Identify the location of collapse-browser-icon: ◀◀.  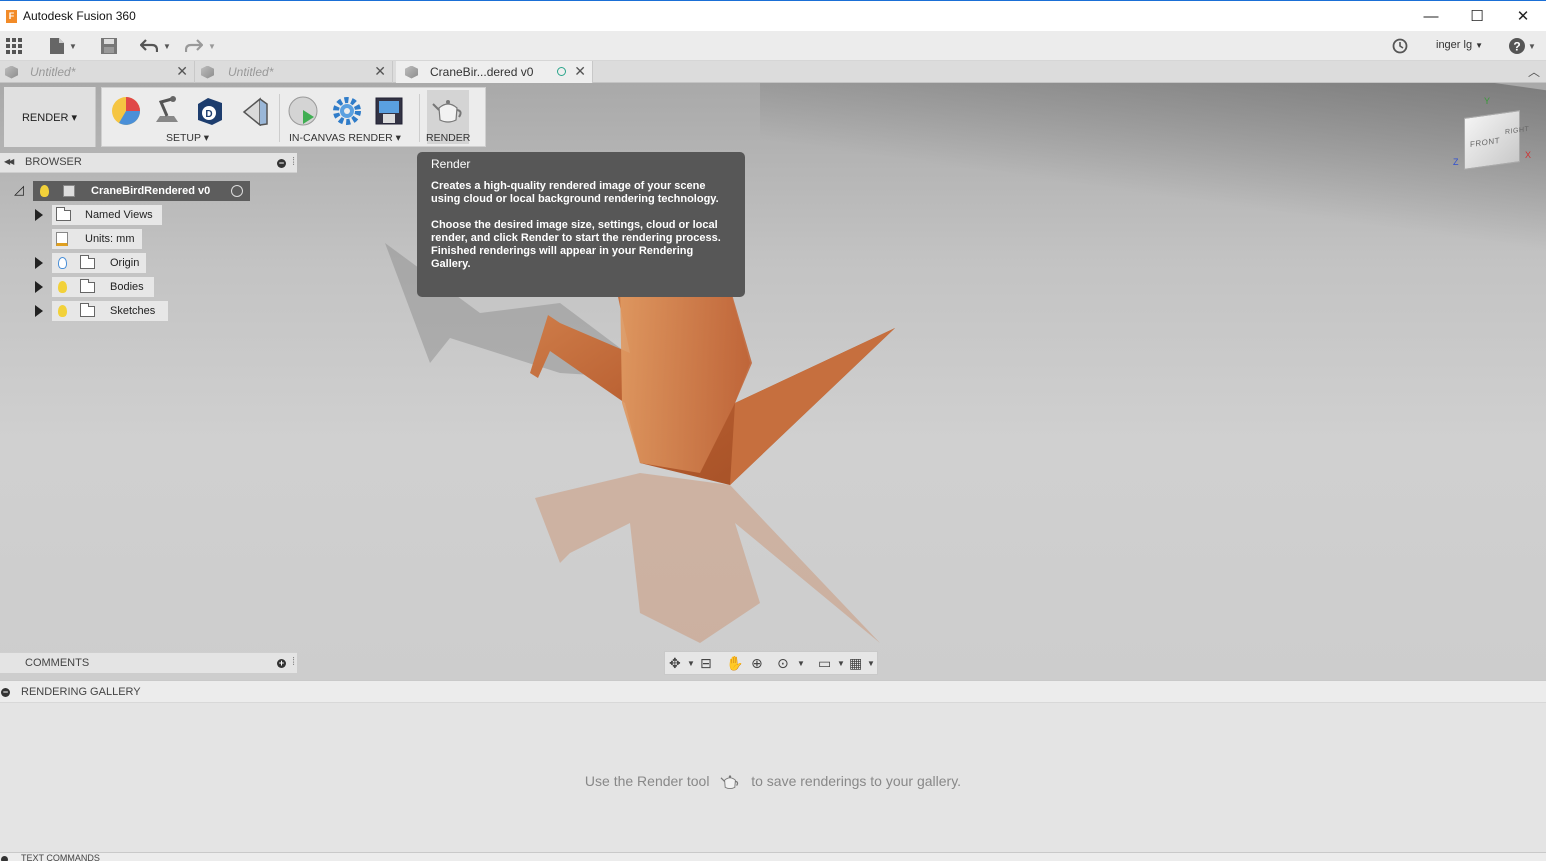
(9, 161).